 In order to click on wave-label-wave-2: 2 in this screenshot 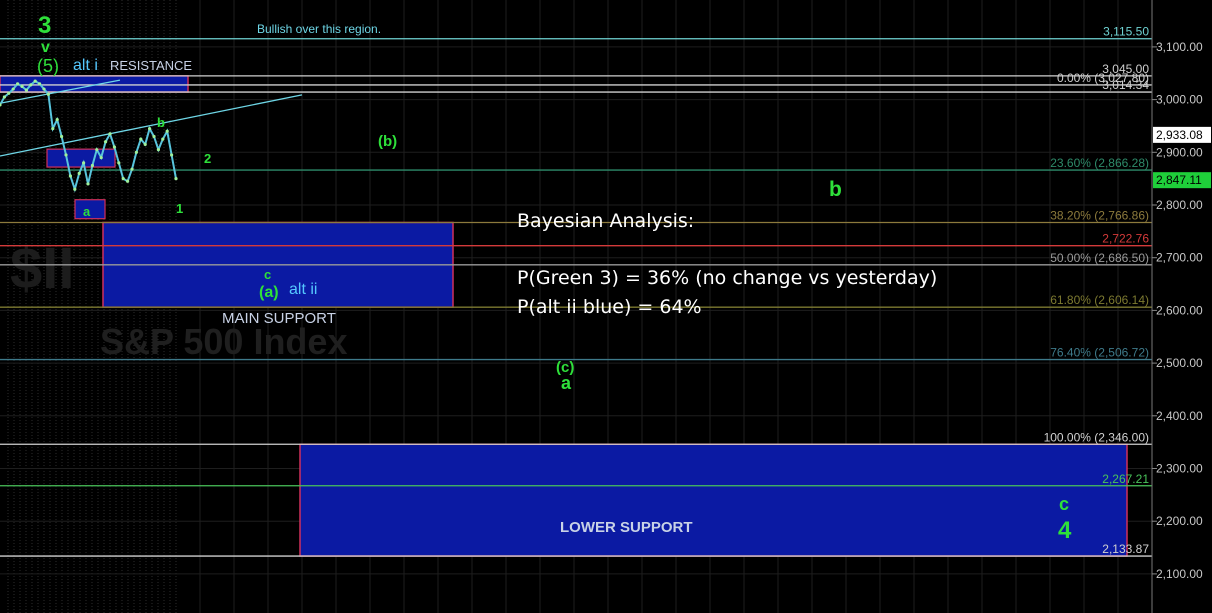, I will do `click(207, 158)`.